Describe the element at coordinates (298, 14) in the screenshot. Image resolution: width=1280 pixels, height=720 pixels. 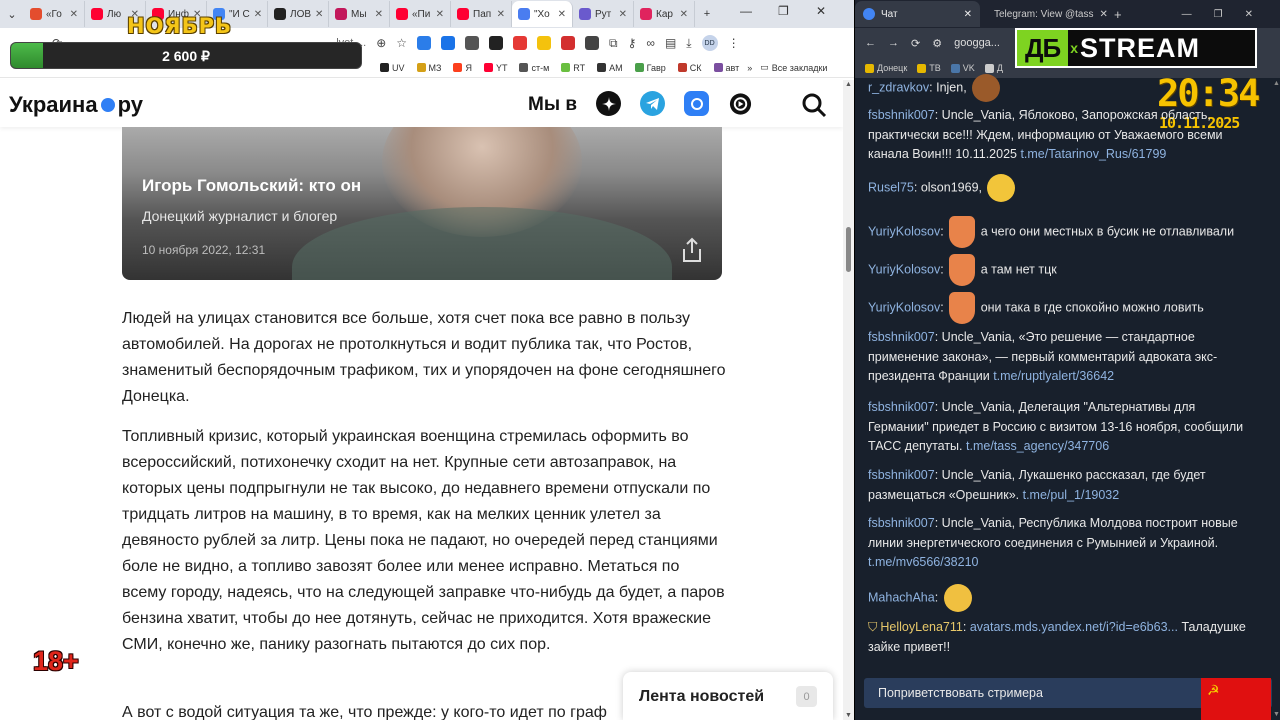
I see `browser-tab: ЛОВ ✕` at that location.